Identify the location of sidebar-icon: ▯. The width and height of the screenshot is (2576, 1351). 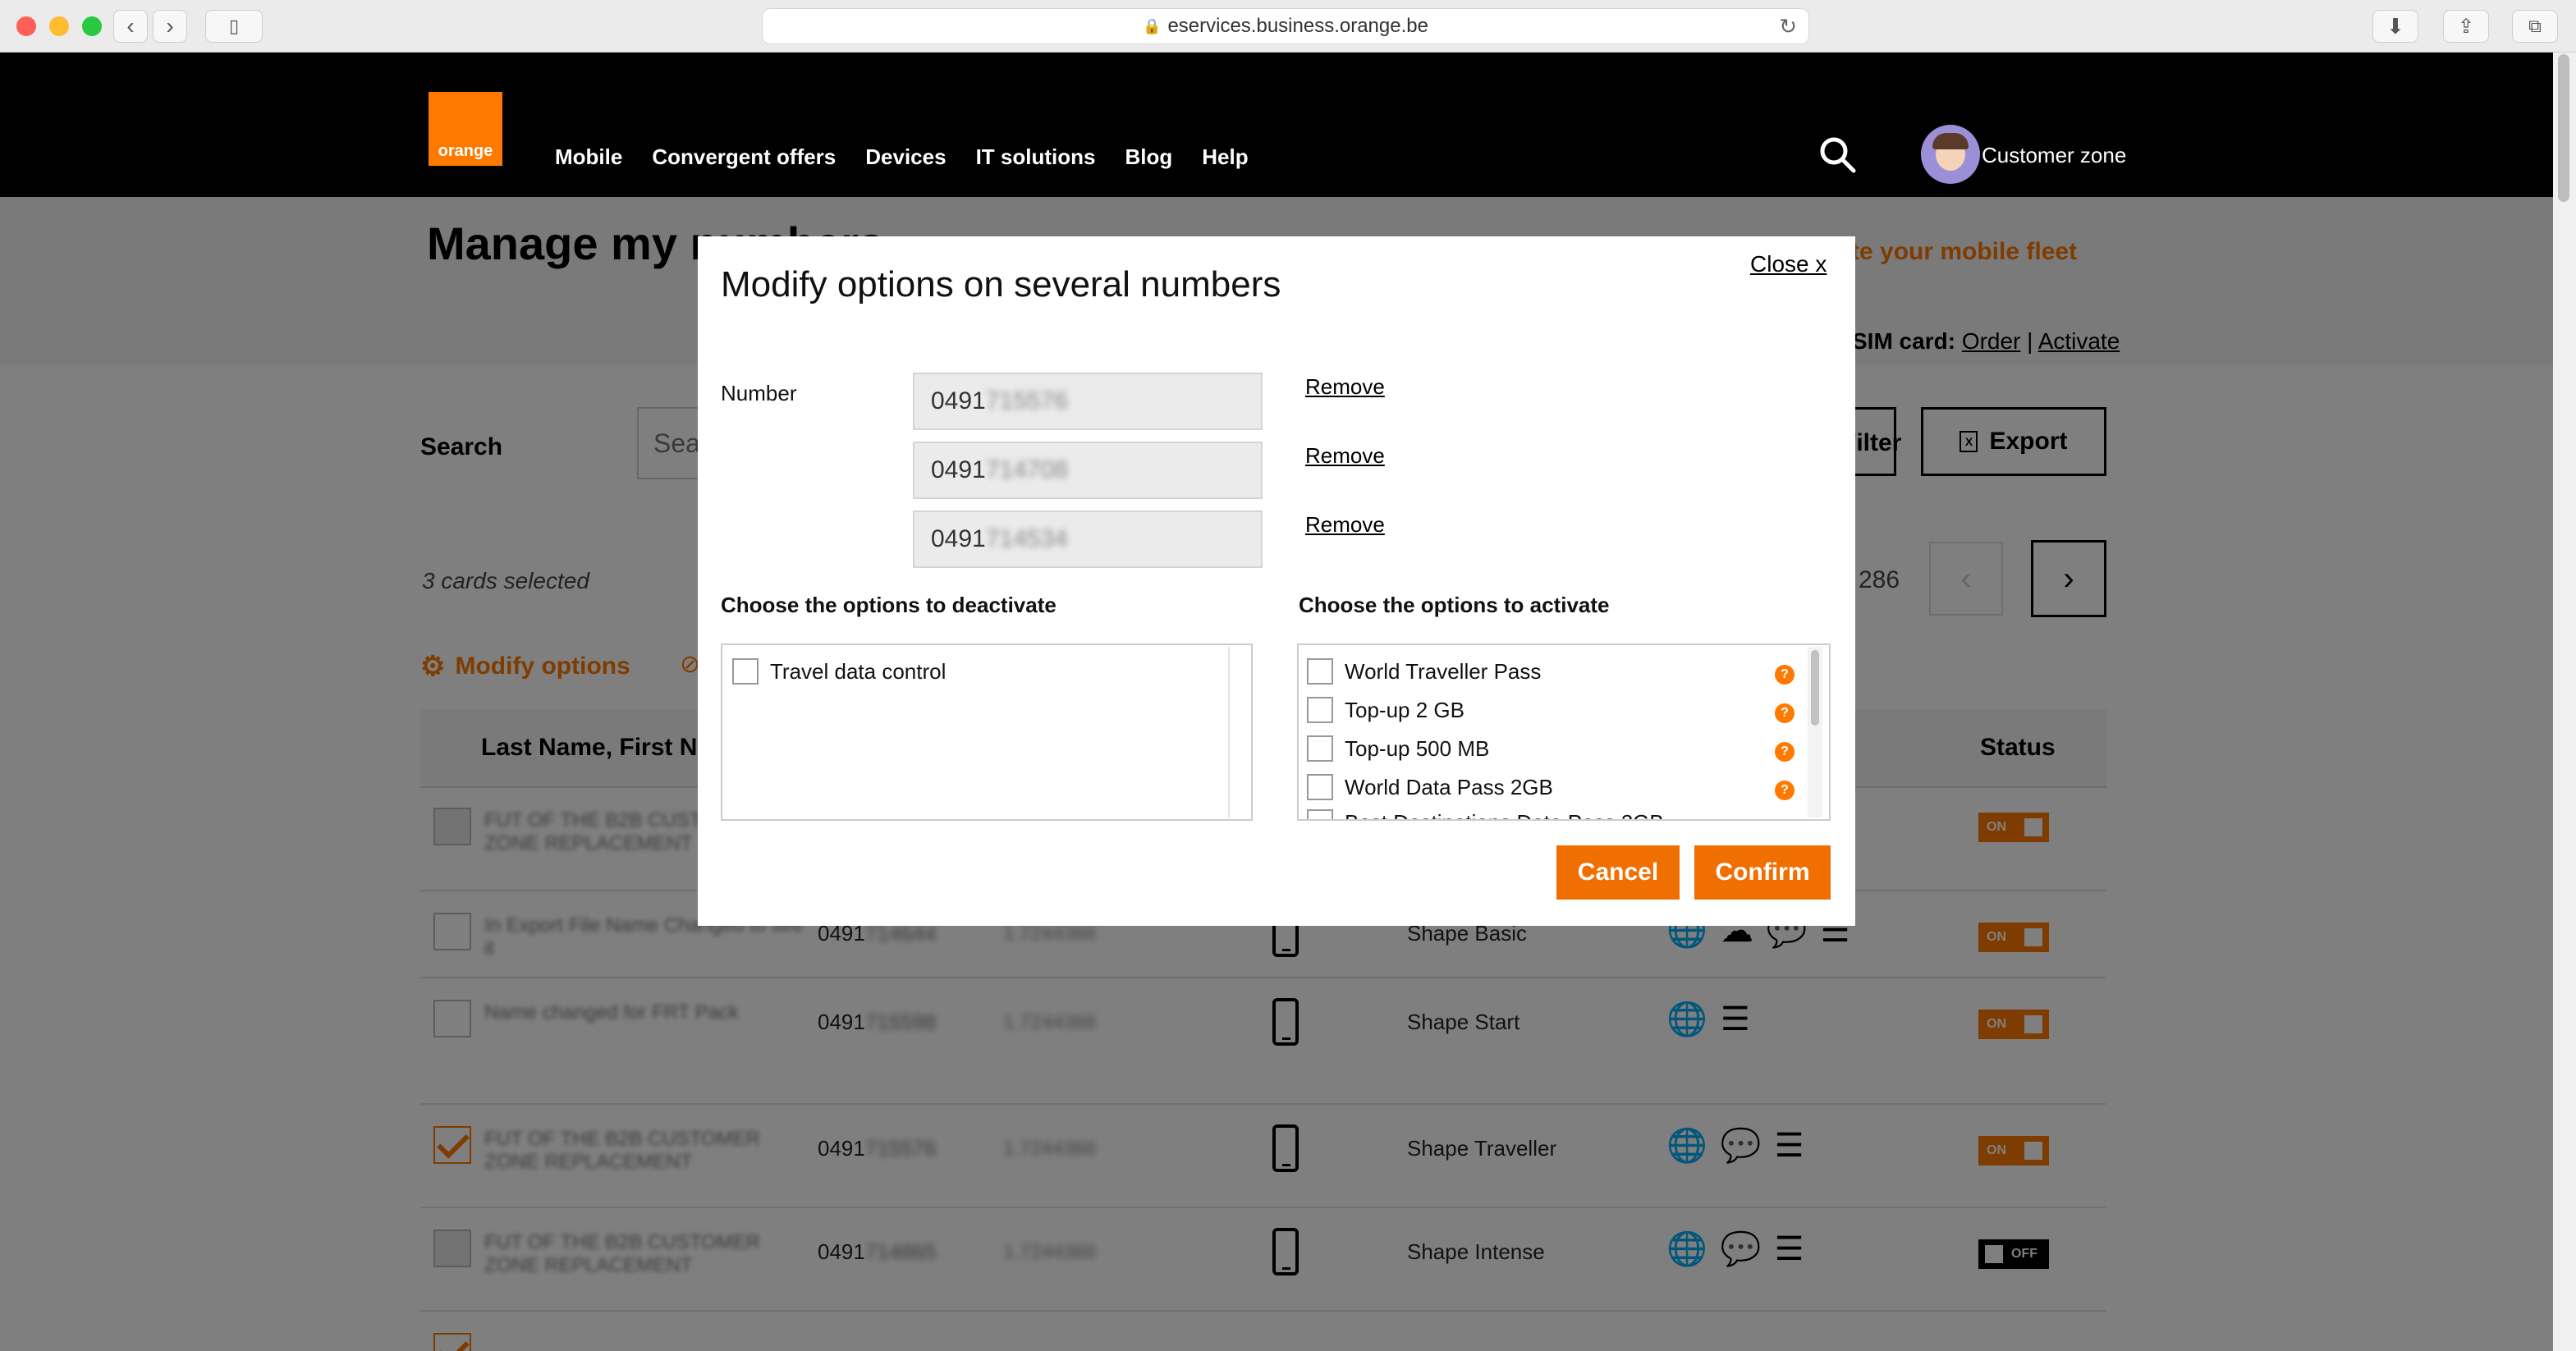
(234, 26).